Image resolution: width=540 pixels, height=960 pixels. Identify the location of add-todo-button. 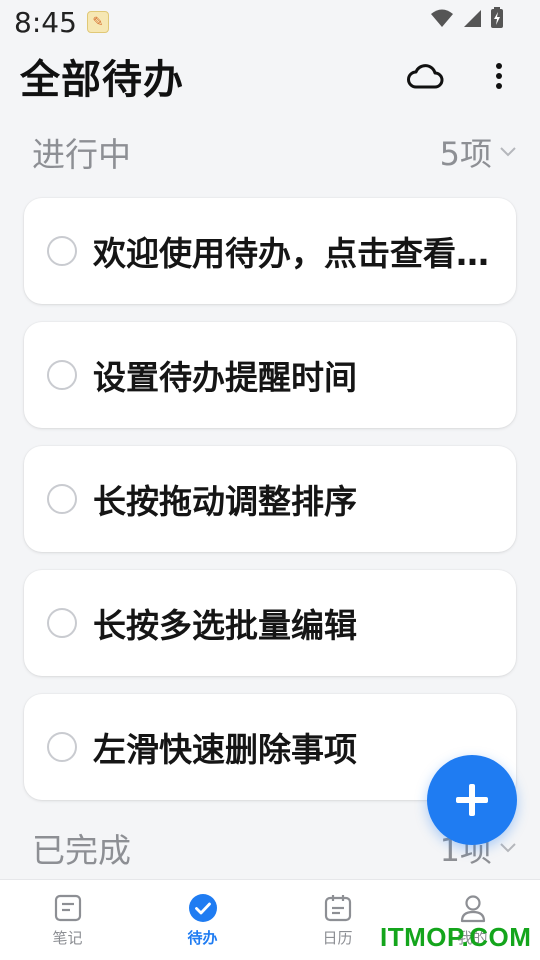
(472, 800).